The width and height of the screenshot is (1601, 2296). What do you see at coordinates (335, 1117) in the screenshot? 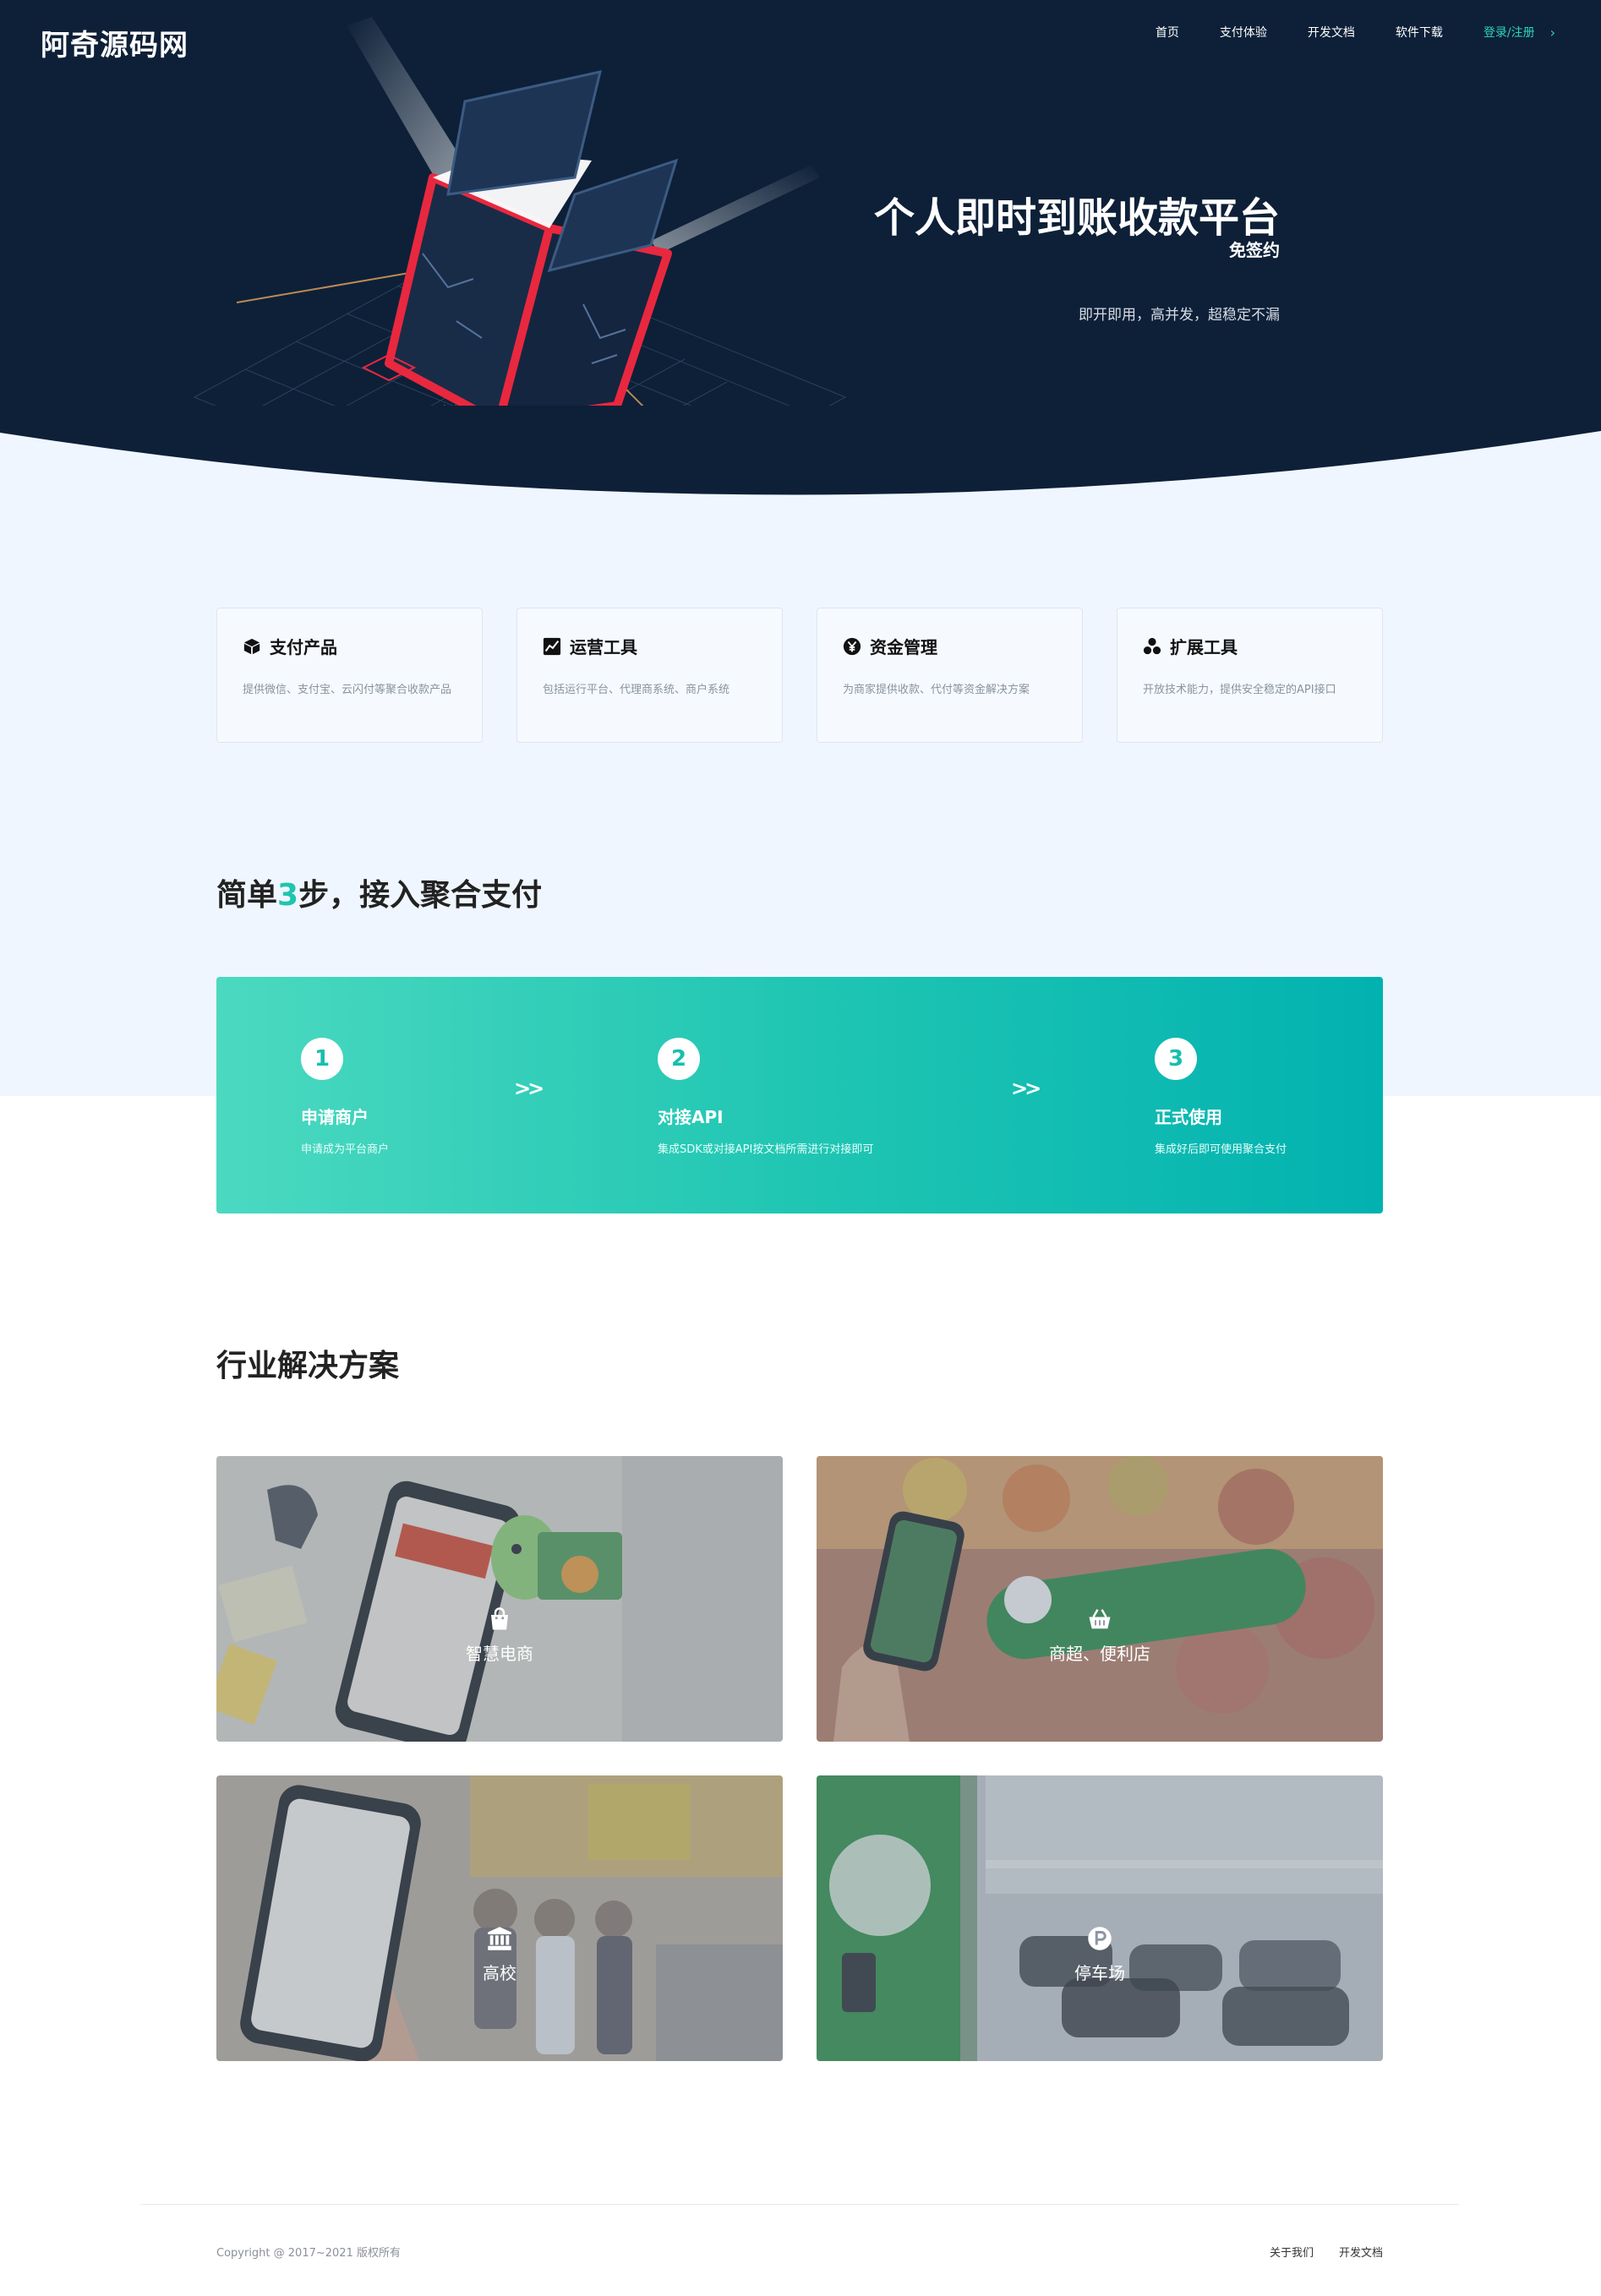
I see `step-title: 申请商户` at bounding box center [335, 1117].